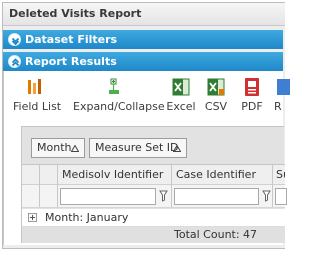 This screenshot has width=320, height=253. I want to click on r-button: R, so click(282, 95).